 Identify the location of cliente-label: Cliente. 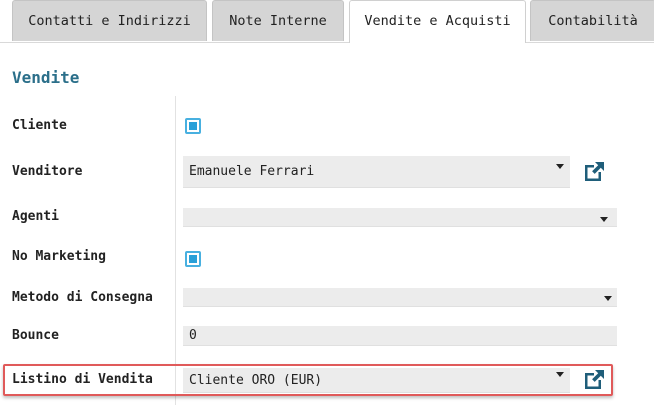
(39, 125).